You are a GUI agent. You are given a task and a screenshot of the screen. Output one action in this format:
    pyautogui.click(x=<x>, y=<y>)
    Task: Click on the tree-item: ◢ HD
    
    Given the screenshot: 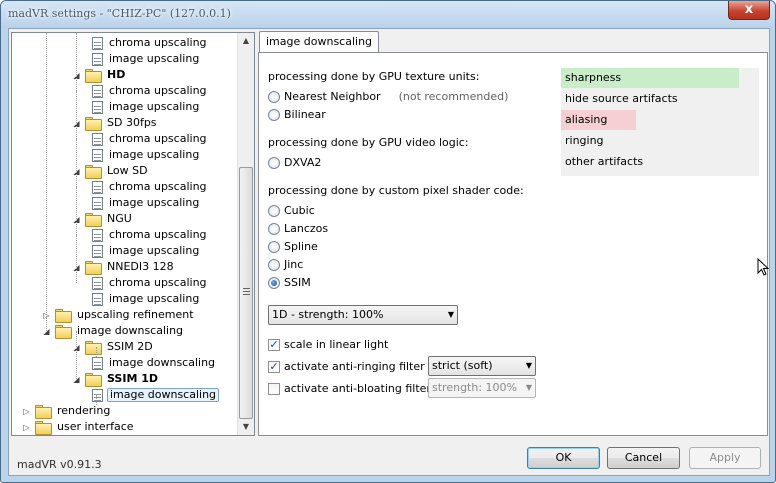 What is the action you would take?
    pyautogui.click(x=99, y=75)
    